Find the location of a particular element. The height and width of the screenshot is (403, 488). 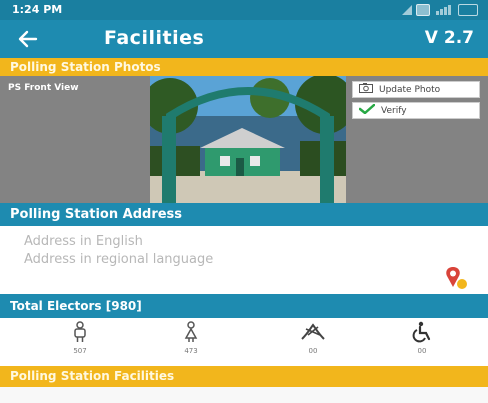

third-gender-icon is located at coordinates (313, 335).